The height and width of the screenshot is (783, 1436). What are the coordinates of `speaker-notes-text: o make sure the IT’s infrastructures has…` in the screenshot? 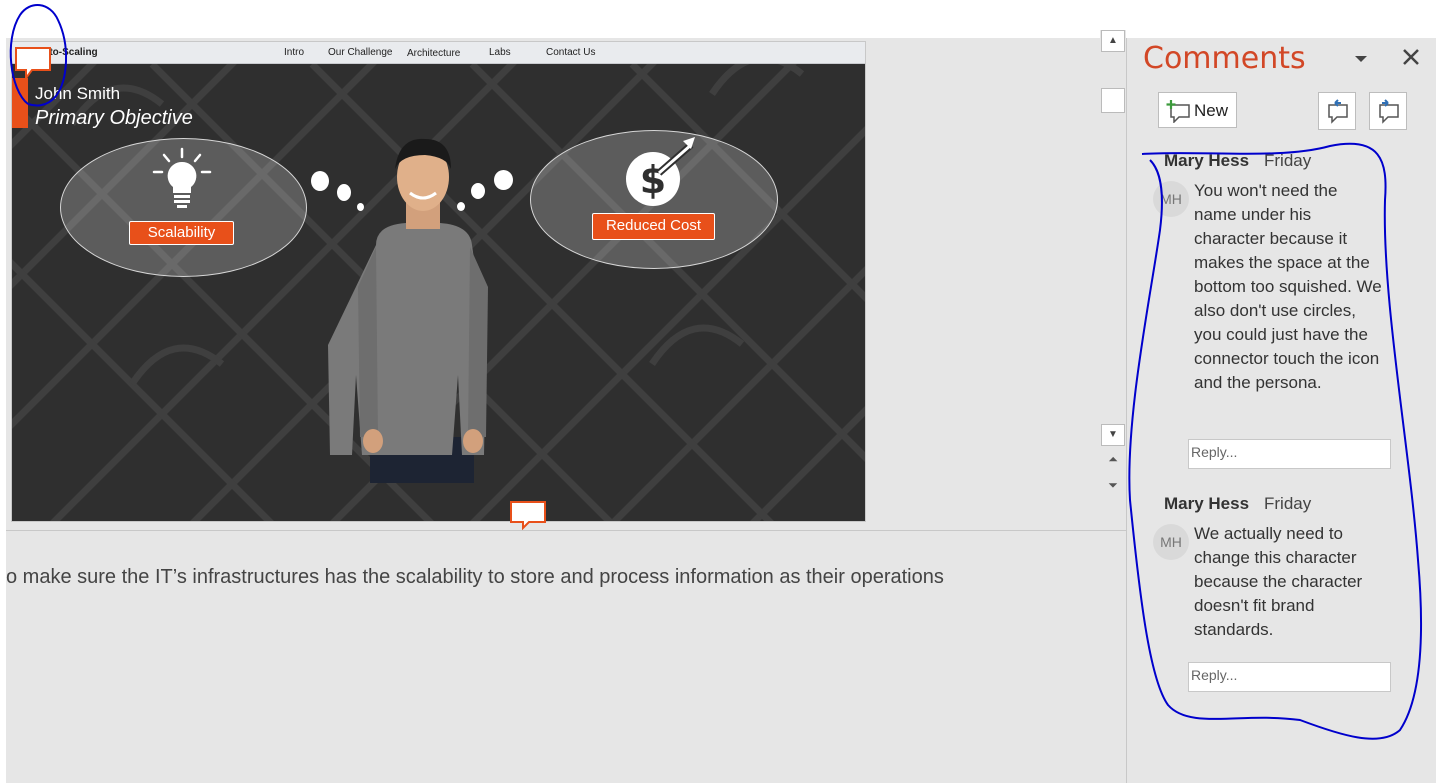 It's located at (475, 577).